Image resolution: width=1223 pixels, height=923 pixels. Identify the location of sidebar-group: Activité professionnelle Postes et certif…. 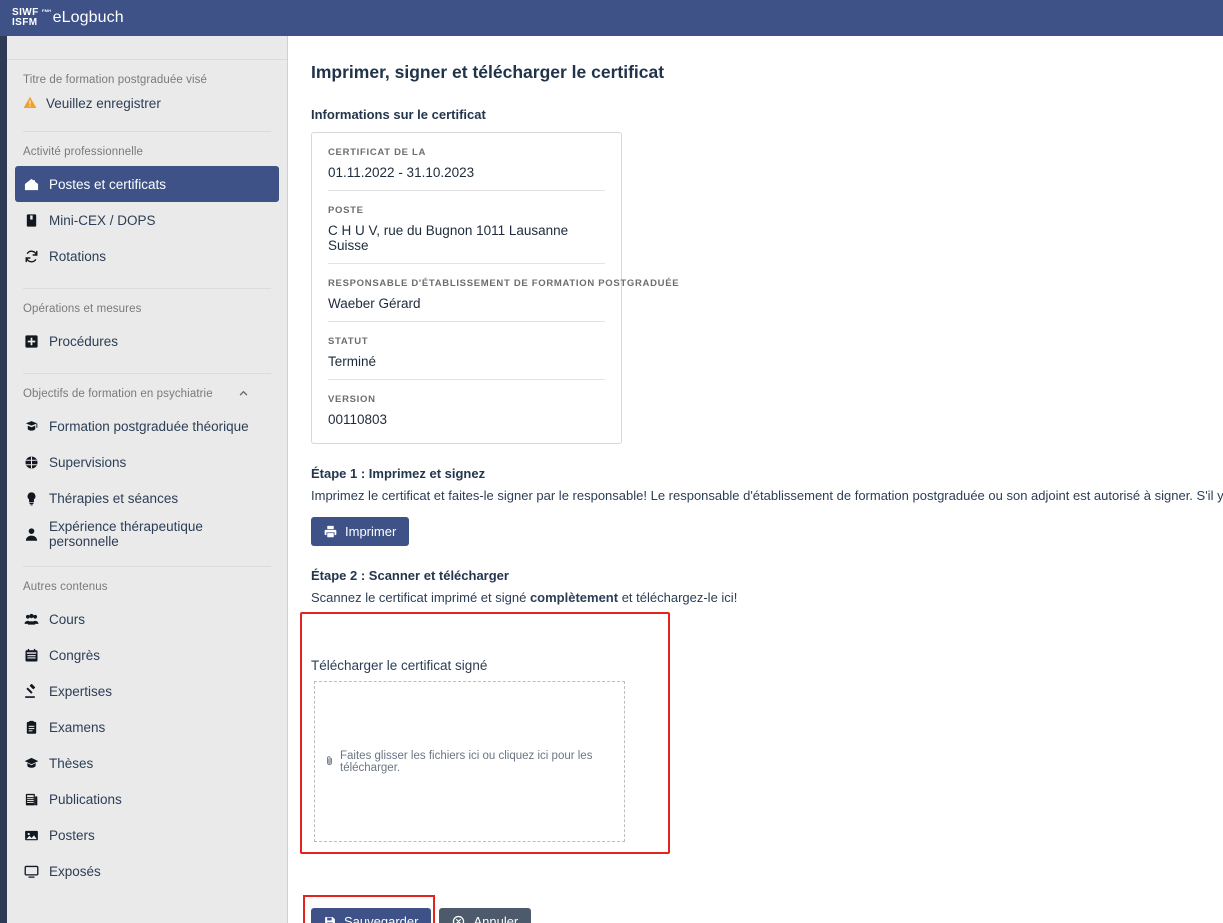
(147, 205).